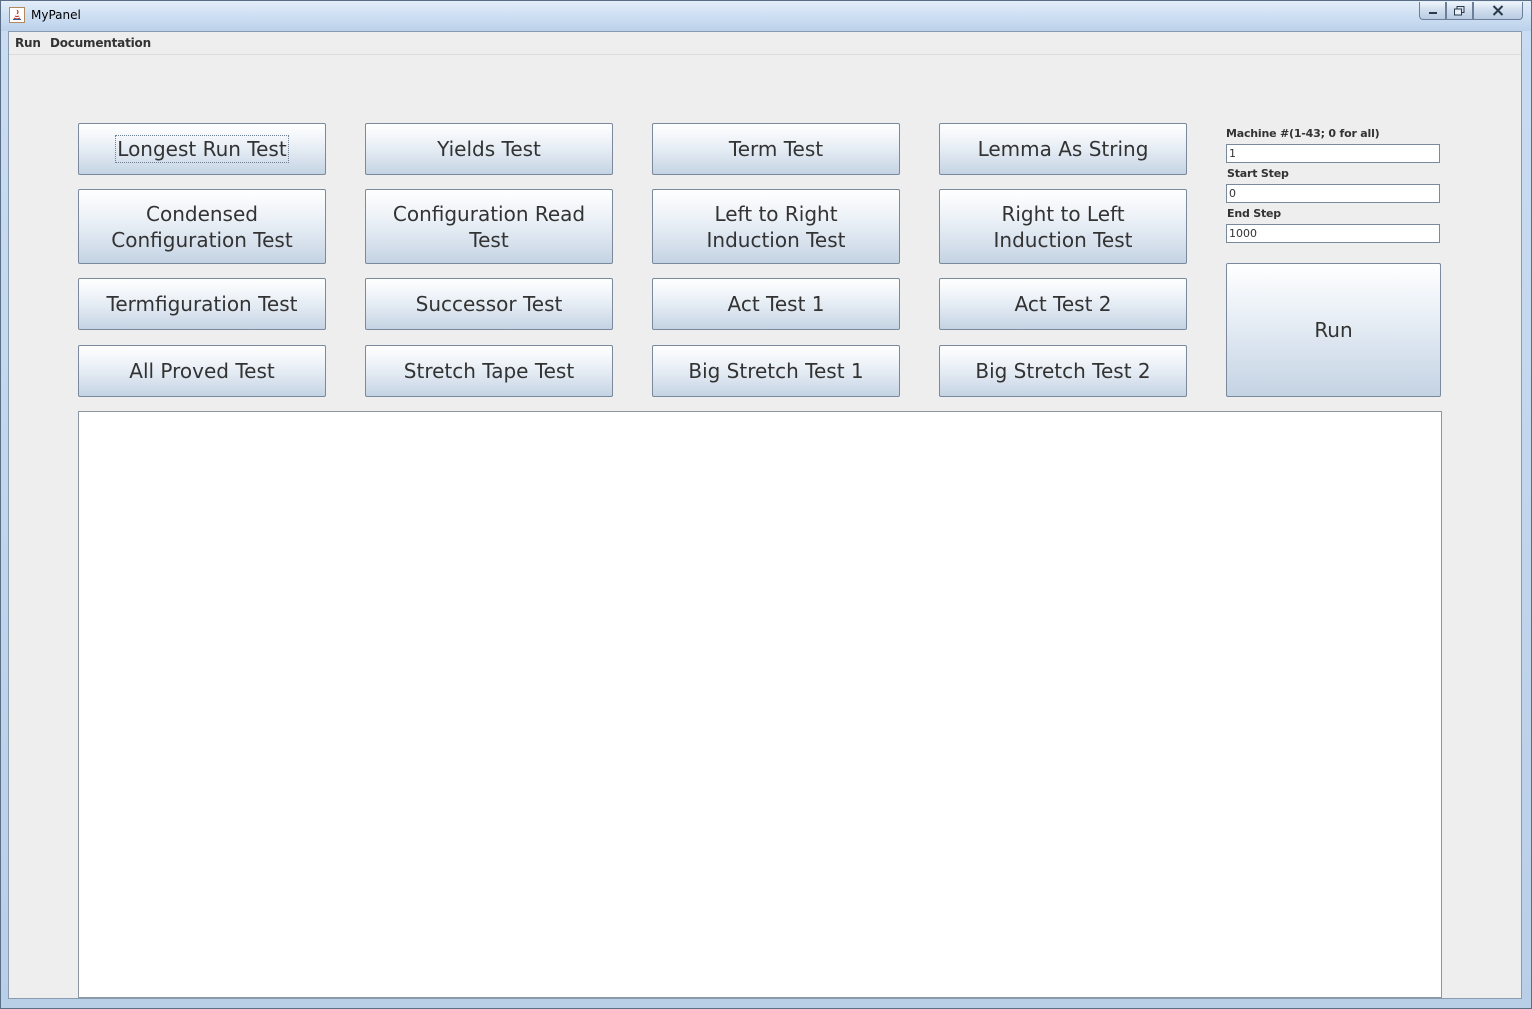 The image size is (1532, 1009). I want to click on condensed-configuration-test-button: Condensed Configuration Test, so click(202, 226).